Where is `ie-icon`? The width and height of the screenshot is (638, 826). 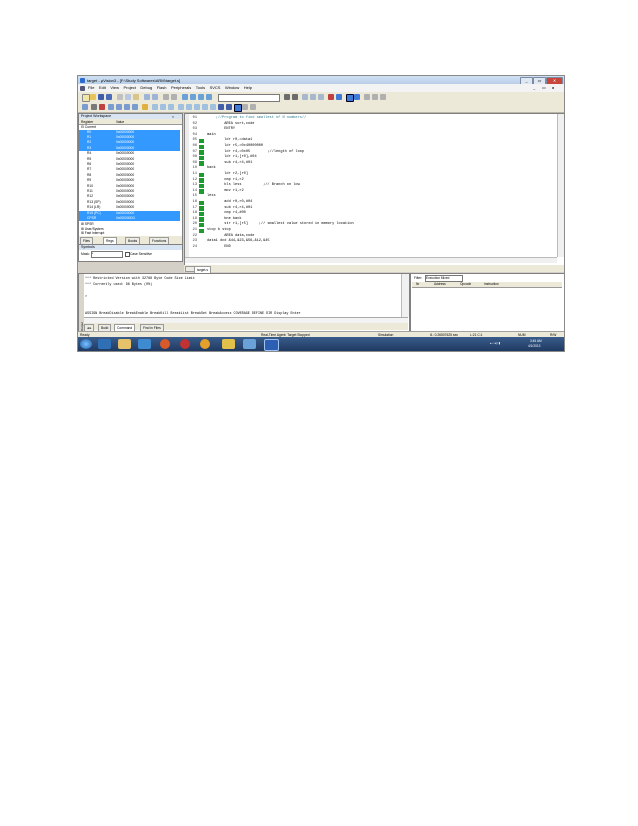 ie-icon is located at coordinates (104, 344).